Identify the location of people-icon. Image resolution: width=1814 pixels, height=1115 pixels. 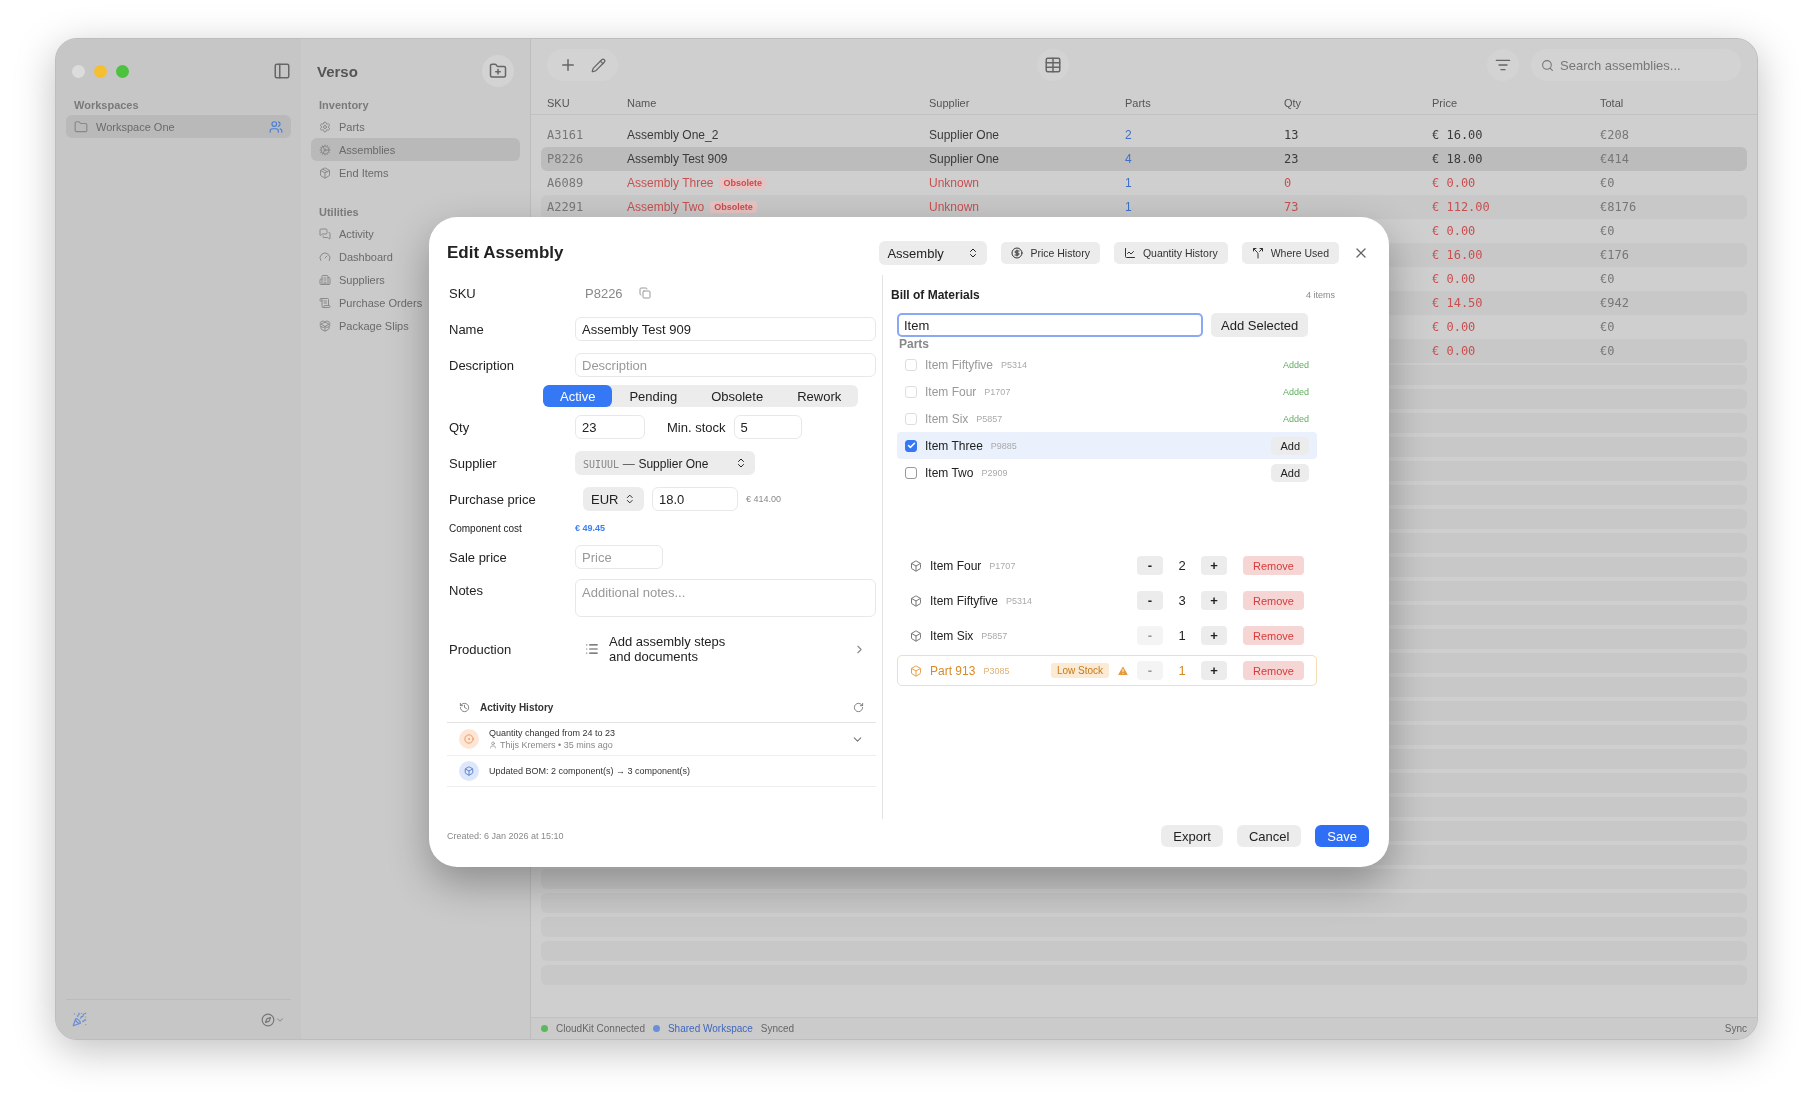
(276, 126).